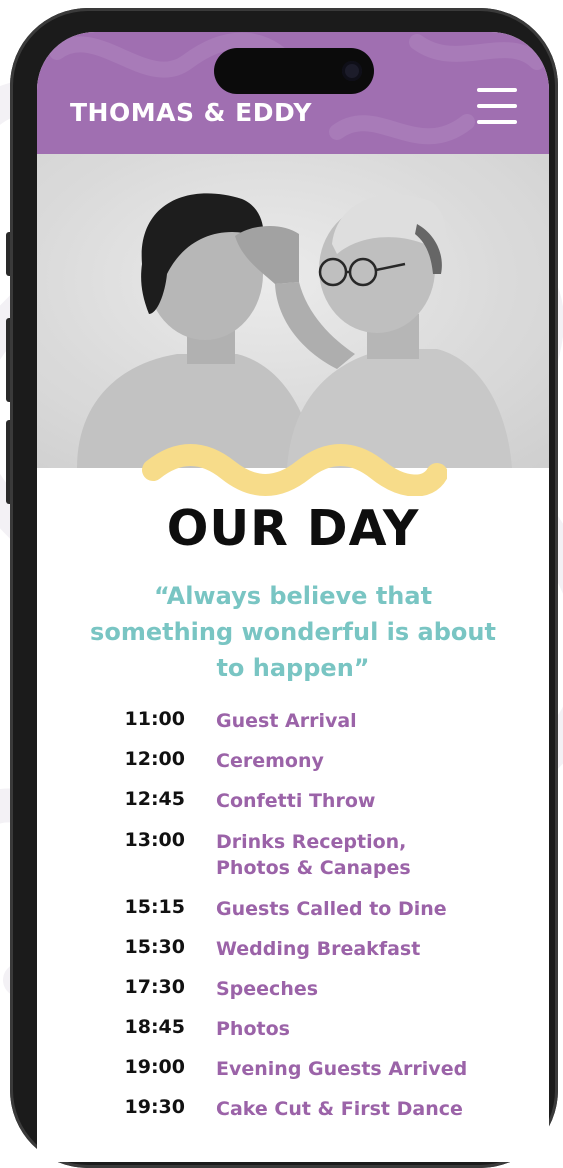  Describe the element at coordinates (286, 721) in the screenshot. I see `schedule-event: Guest Arrival` at that location.